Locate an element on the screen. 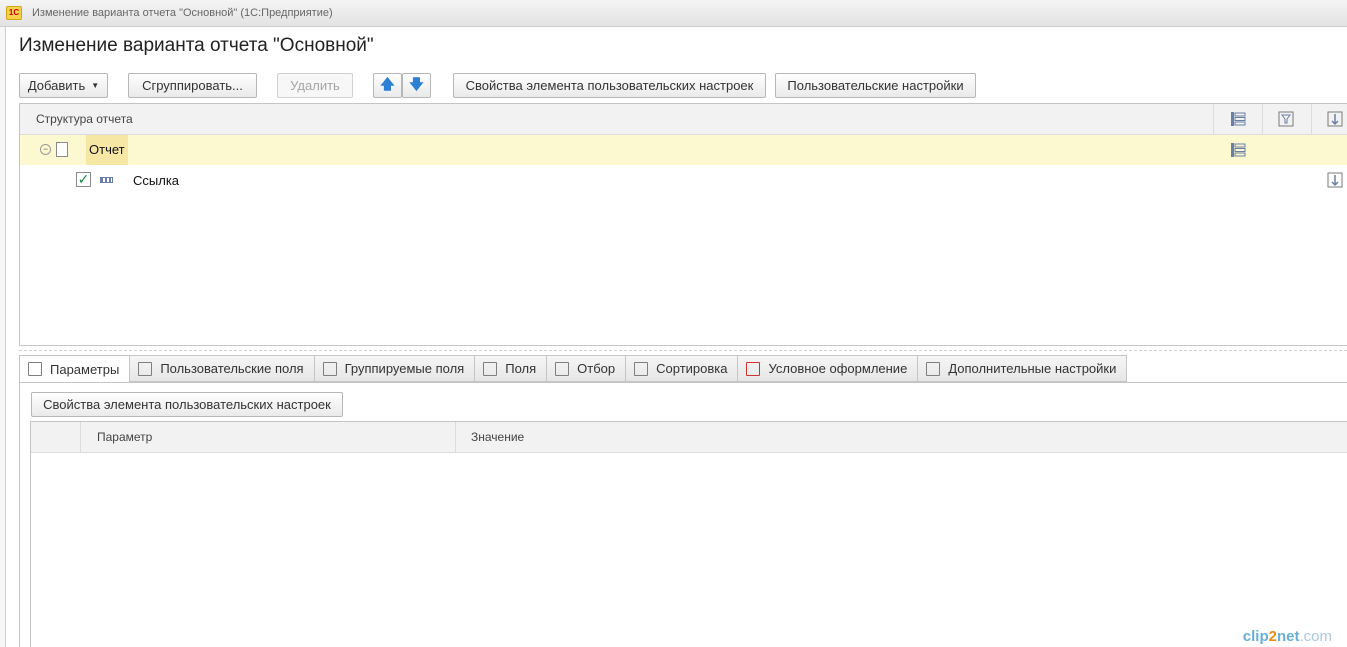 The height and width of the screenshot is (647, 1347). tab-label: Отбор is located at coordinates (596, 368).